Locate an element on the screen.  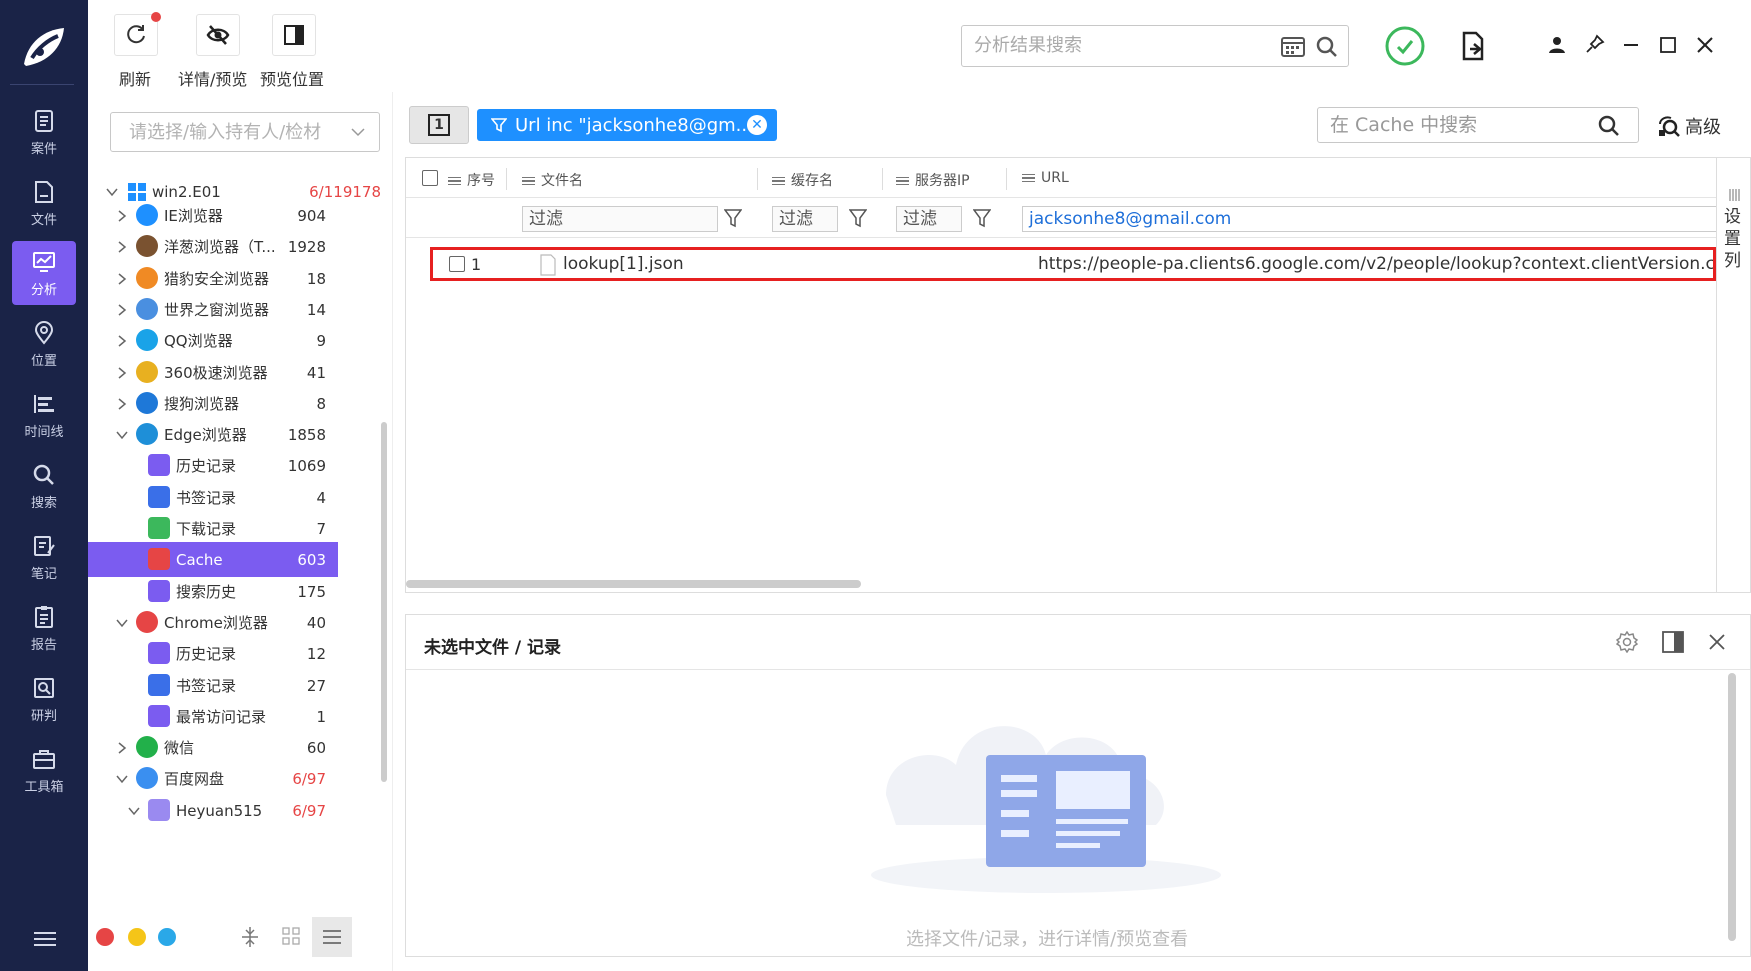
pin-icon is located at coordinates (1595, 44).